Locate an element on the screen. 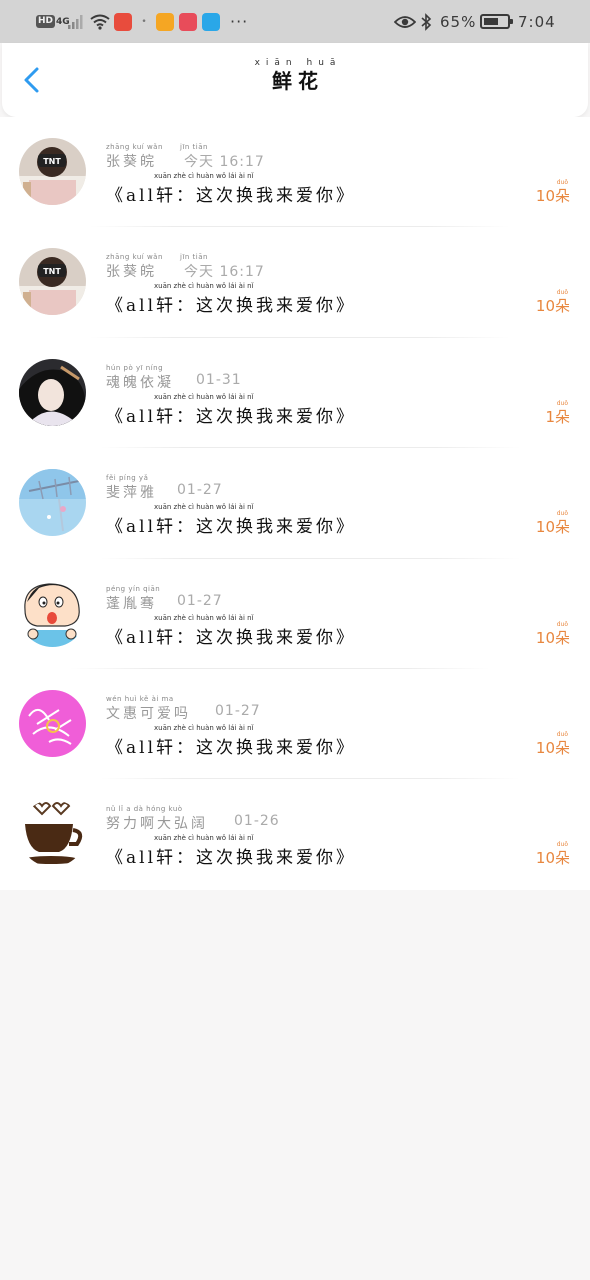  title-pinyin: xiān huā is located at coordinates (298, 63).